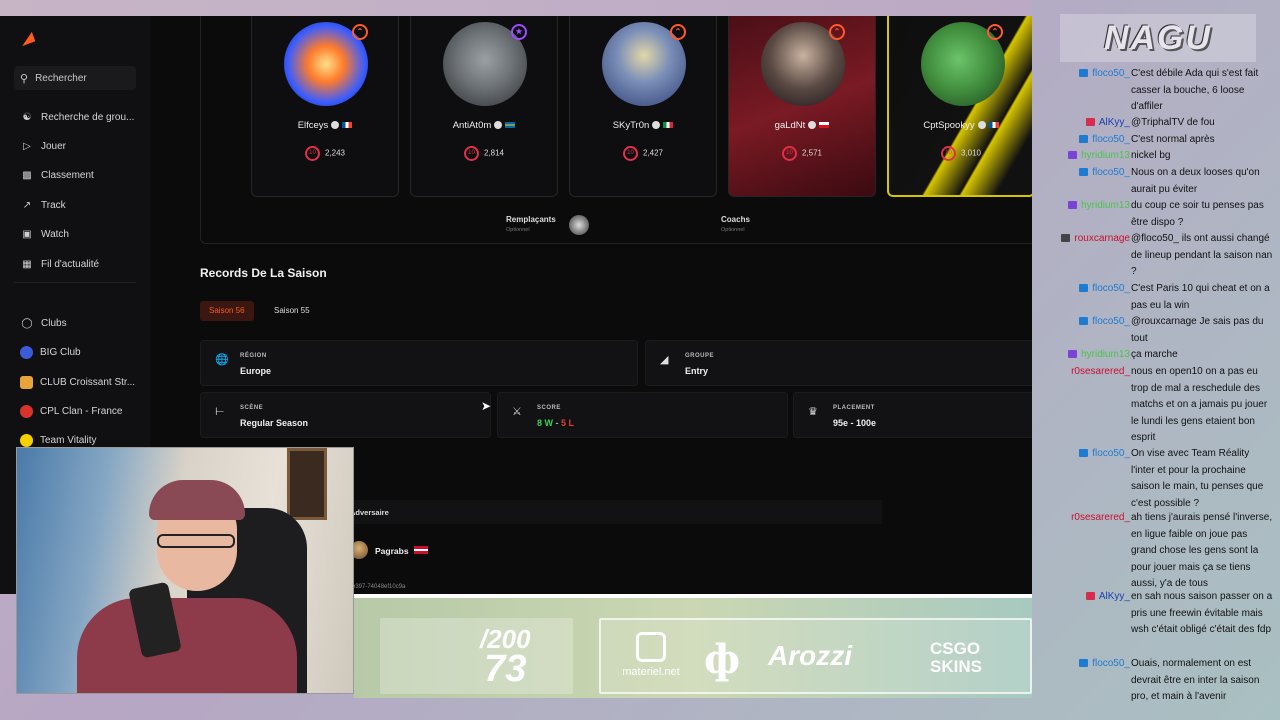 This screenshot has width=1280, height=720. I want to click on sidebar-club-cpl: CPL Clan - France, so click(71, 411).